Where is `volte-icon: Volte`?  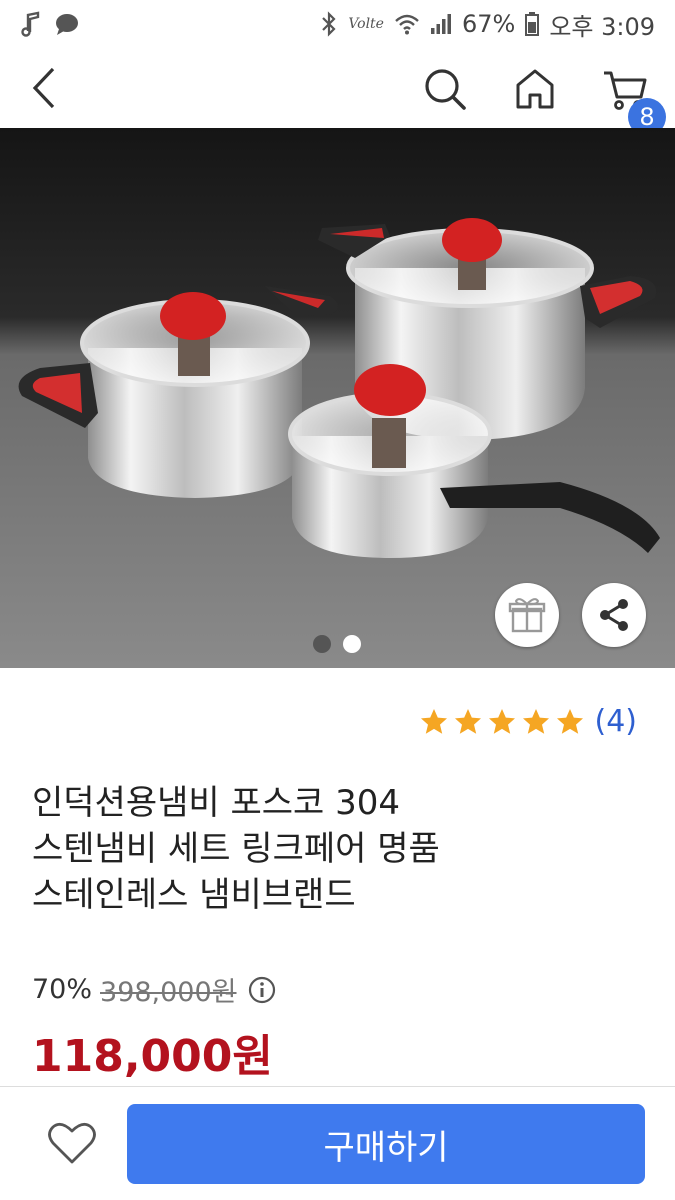
volte-icon: Volte is located at coordinates (366, 24).